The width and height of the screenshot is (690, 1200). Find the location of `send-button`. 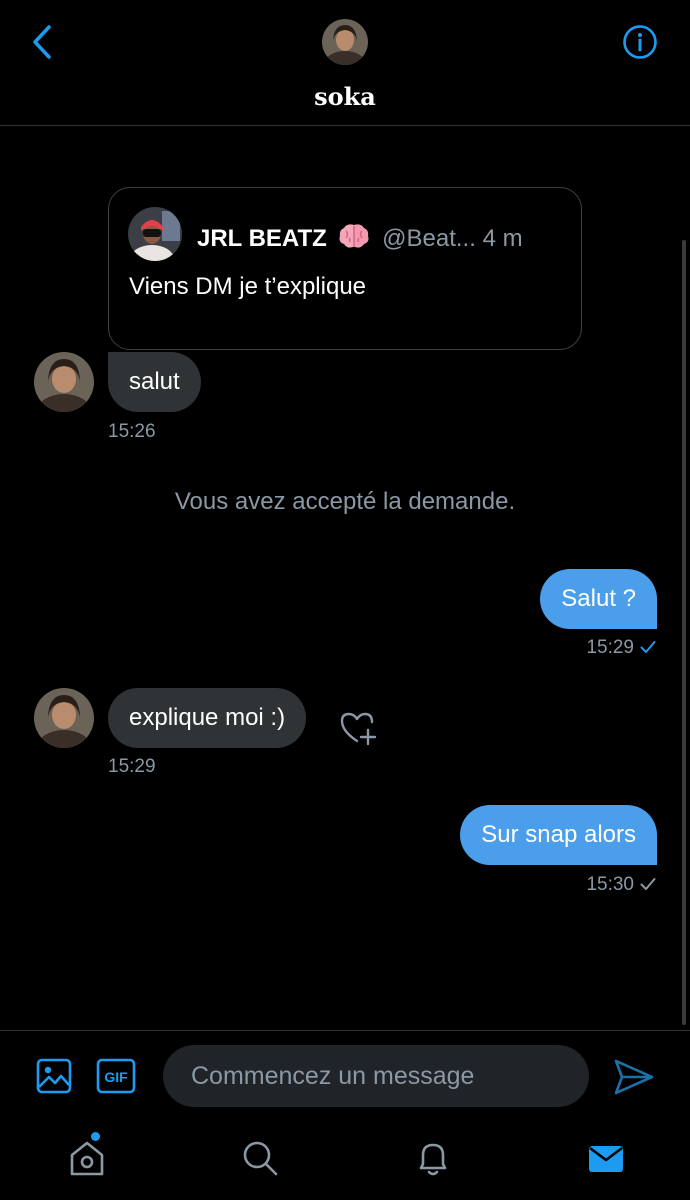

send-button is located at coordinates (634, 1077).